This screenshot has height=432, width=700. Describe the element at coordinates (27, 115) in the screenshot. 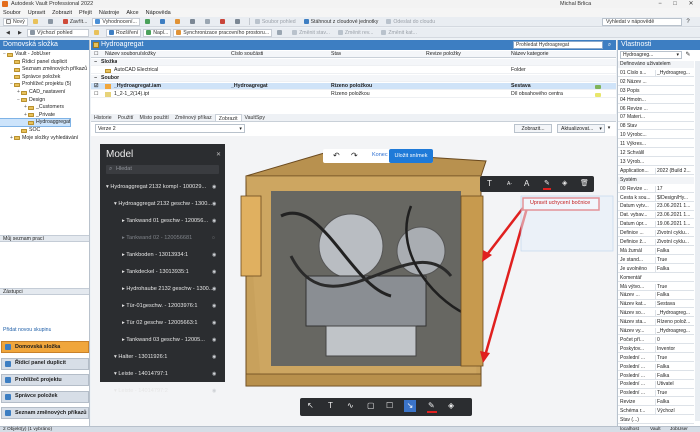

I see `tree-node: + _Private` at that location.